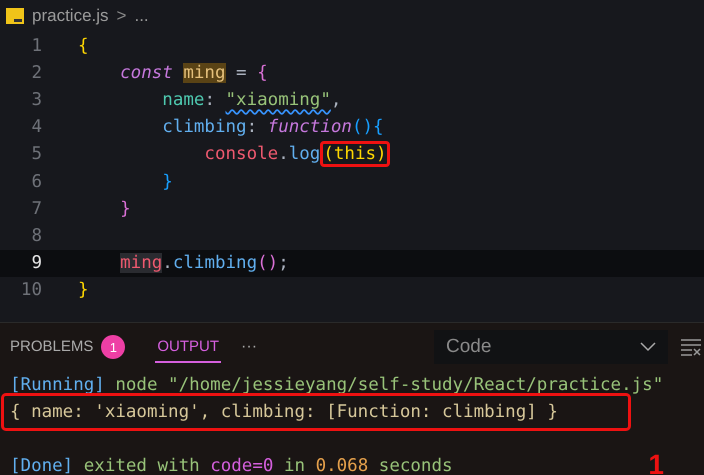  I want to click on line-number: 5, so click(36, 154).